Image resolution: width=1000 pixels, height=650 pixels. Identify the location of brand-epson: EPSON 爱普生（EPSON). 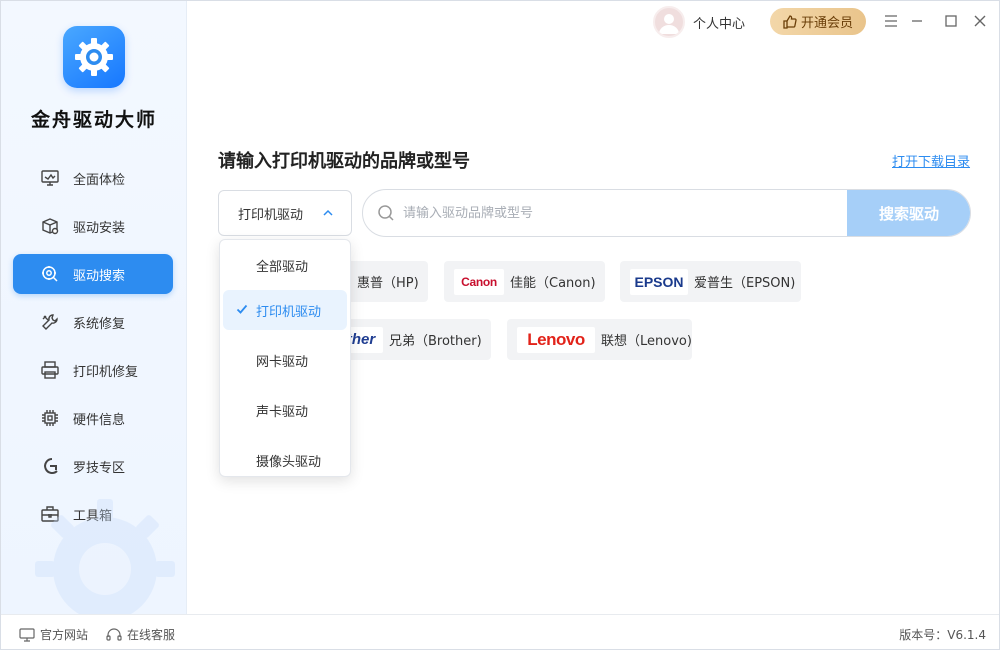
(710, 281).